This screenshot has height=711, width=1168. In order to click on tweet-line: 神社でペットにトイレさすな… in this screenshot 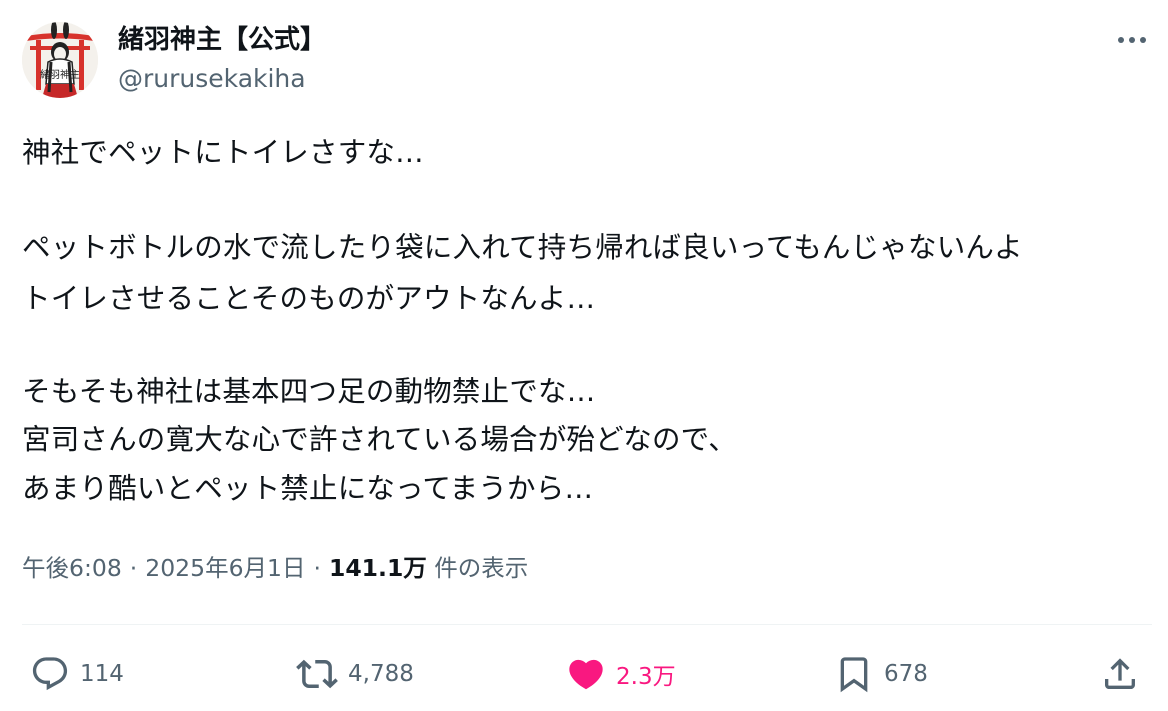, I will do `click(223, 152)`.